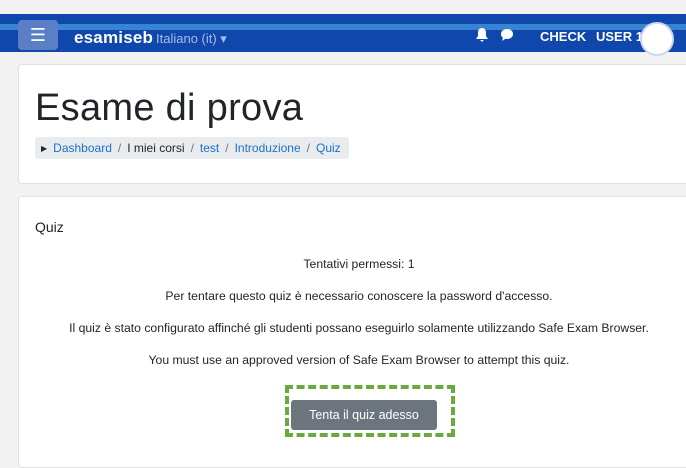  Describe the element at coordinates (268, 148) in the screenshot. I see `breadcrumb-introduzione: Introduzione` at that location.